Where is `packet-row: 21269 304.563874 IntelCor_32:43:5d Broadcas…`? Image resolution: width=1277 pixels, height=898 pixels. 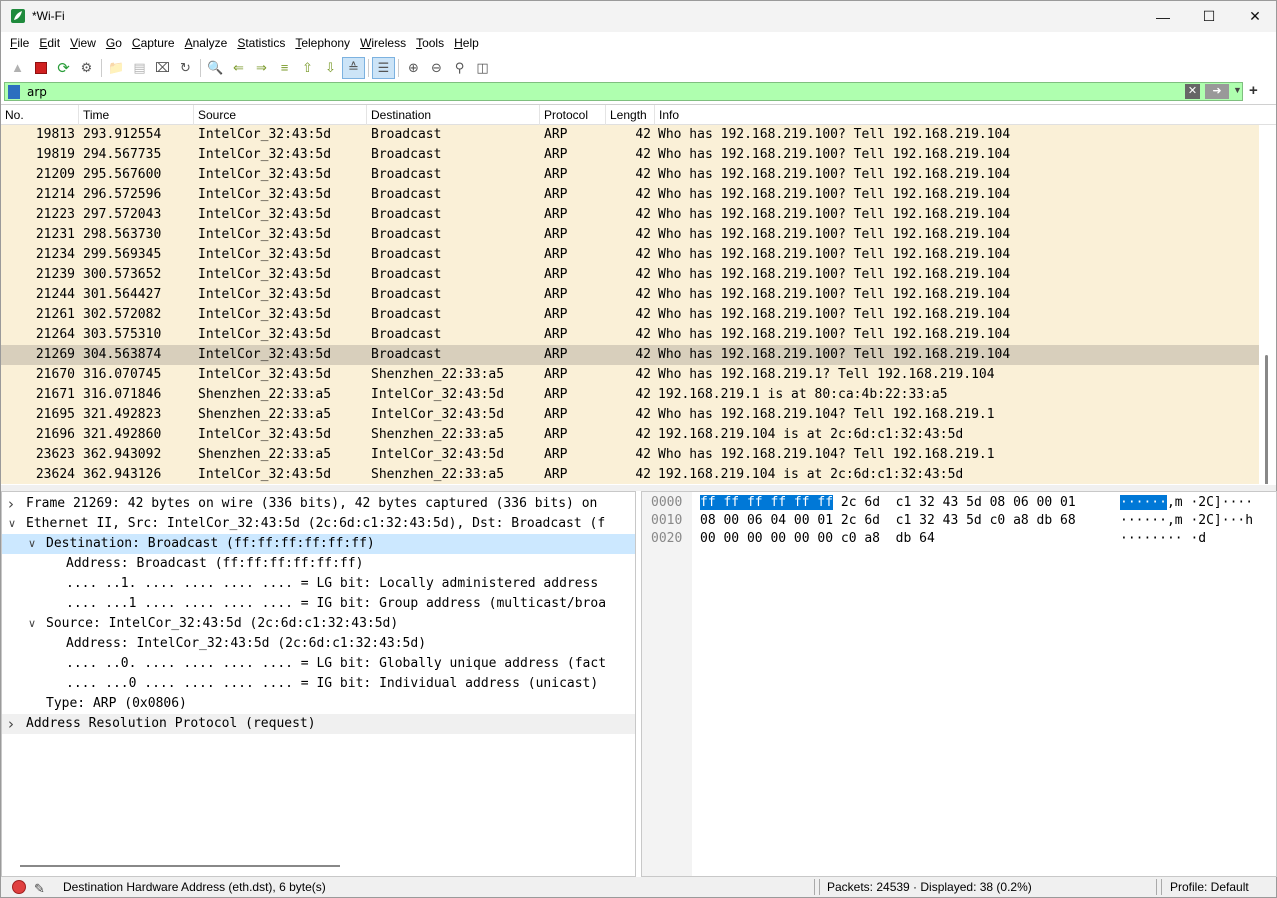
packet-row: 21269 304.563874 IntelCor_32:43:5d Broadcas… is located at coordinates (630, 355).